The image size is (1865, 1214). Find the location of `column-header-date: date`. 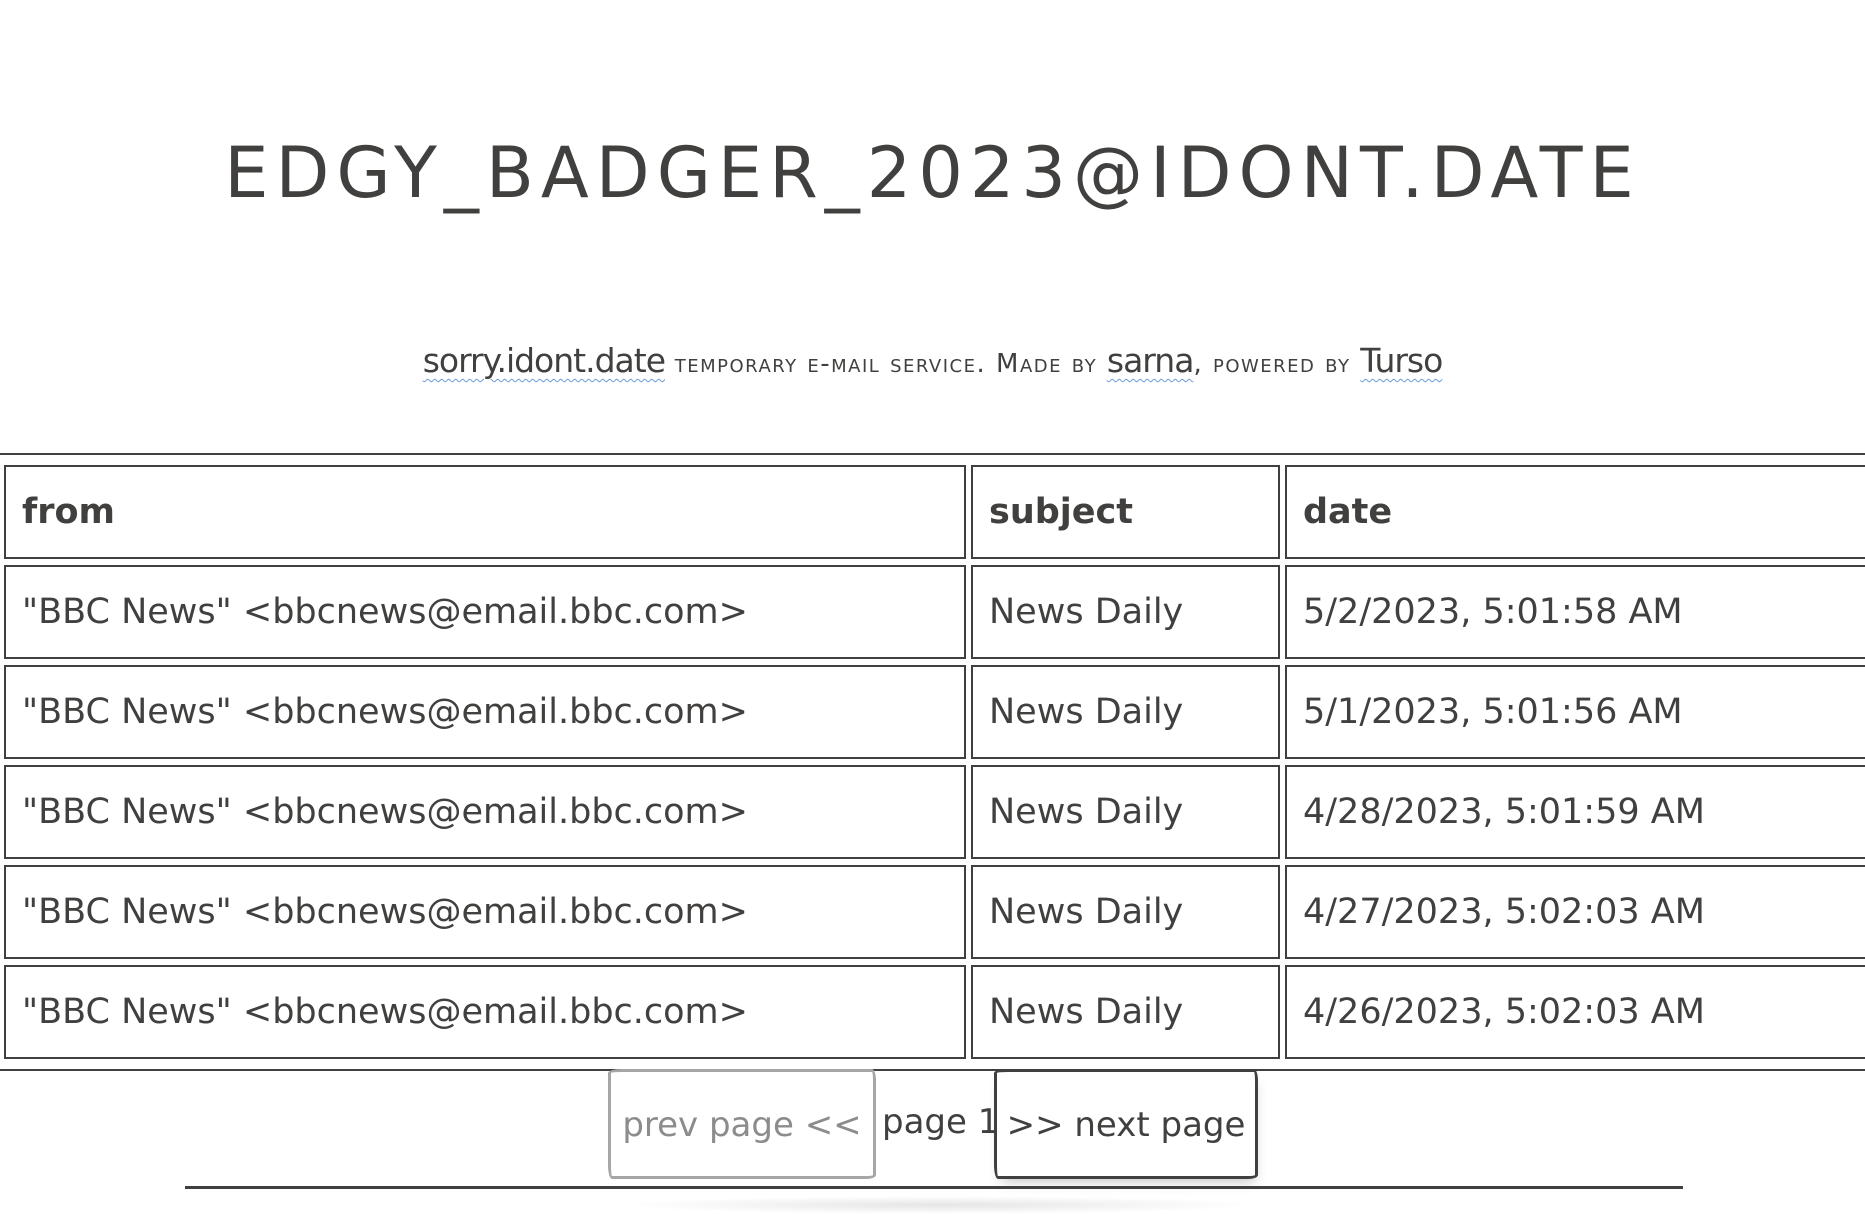

column-header-date: date is located at coordinates (1575, 512).